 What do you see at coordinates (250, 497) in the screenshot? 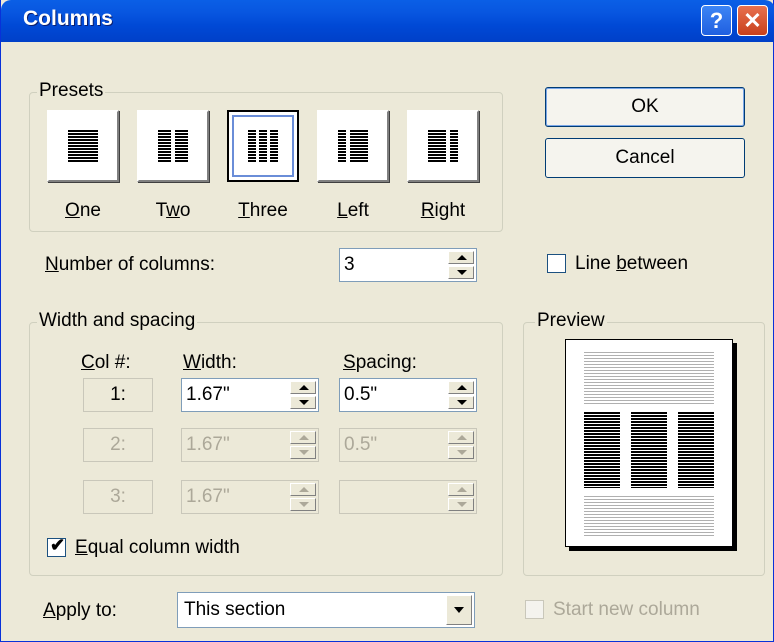
I see `width-spinner-3: 1.67"` at bounding box center [250, 497].